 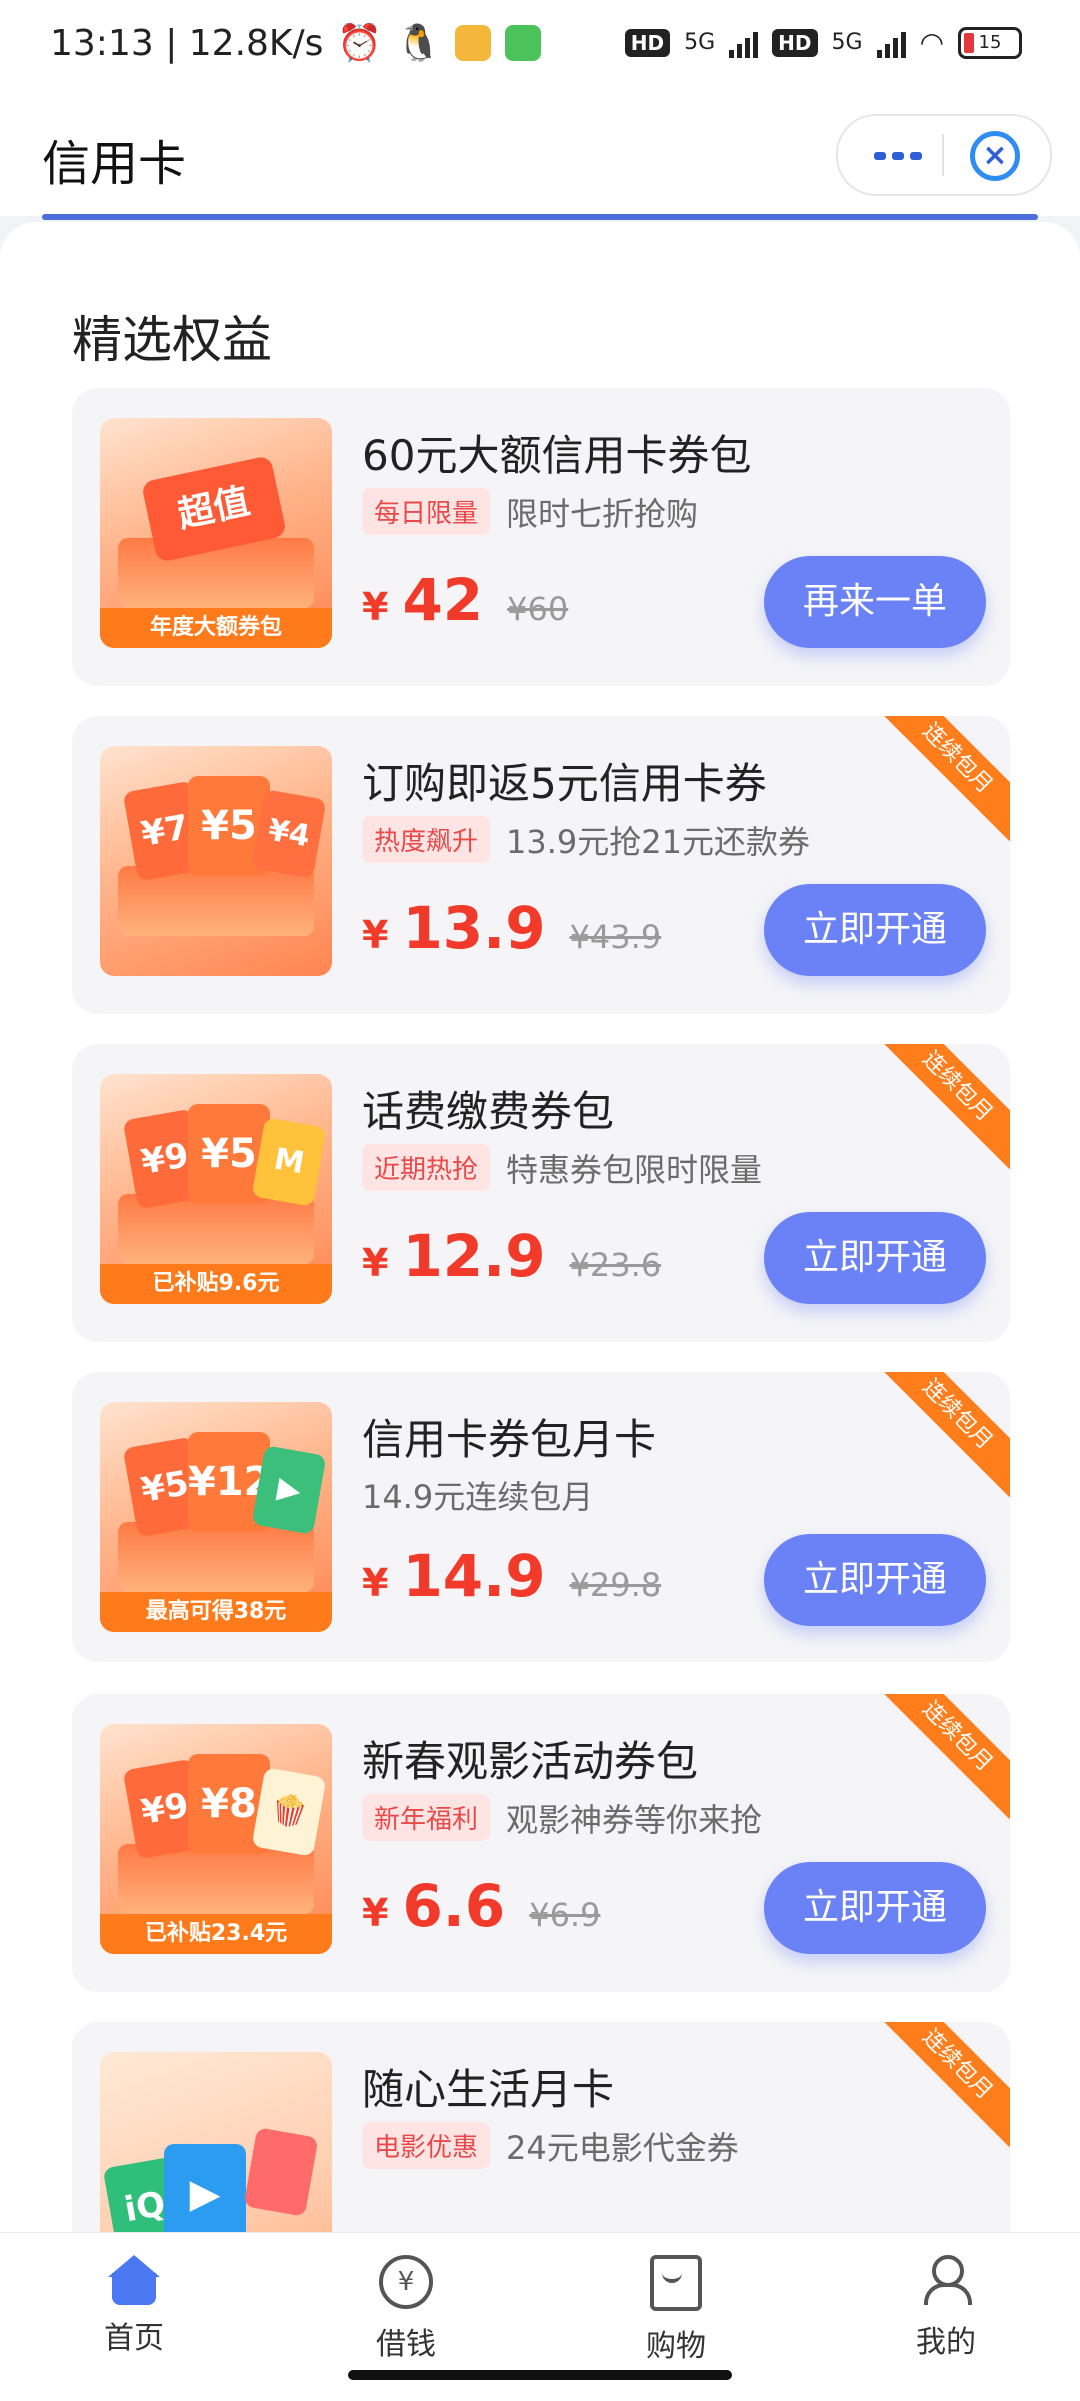 I want to click on header-accent-line, so click(x=540, y=217).